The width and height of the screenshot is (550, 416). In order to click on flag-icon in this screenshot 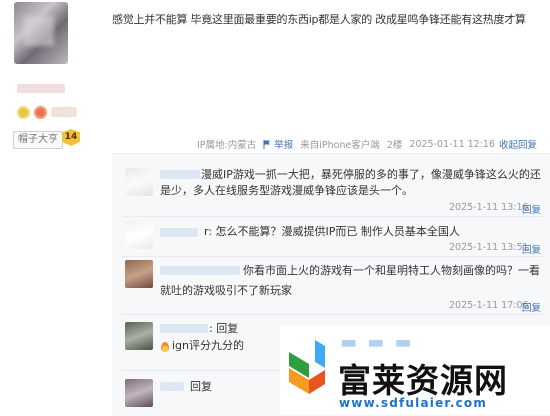, I will do `click(267, 144)`.